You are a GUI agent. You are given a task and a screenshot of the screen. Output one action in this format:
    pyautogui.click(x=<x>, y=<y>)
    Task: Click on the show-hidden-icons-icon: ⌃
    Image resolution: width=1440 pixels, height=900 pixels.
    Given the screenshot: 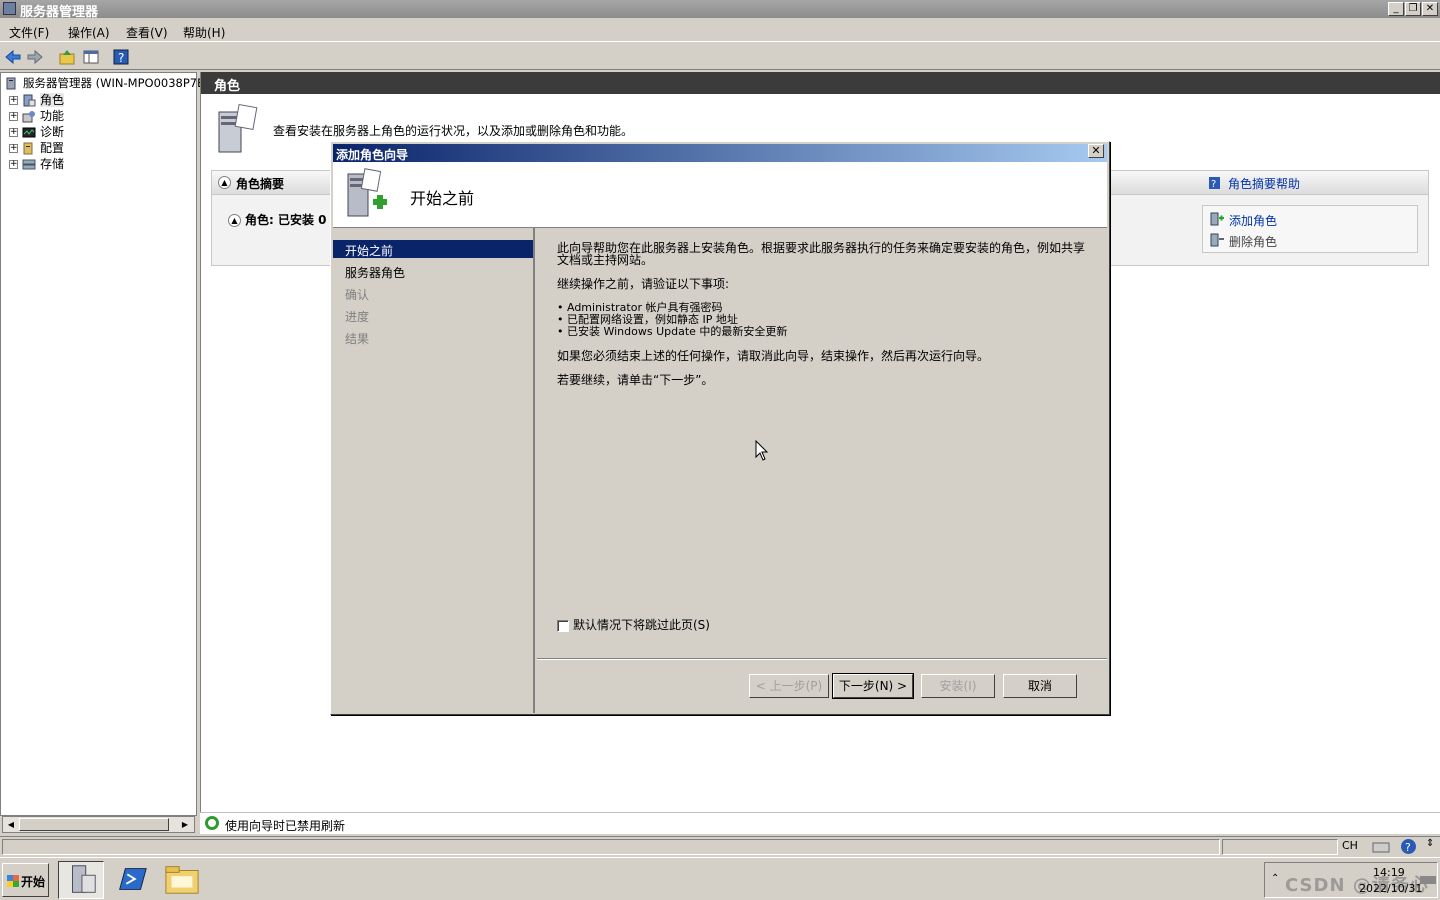 What is the action you would take?
    pyautogui.click(x=1275, y=878)
    